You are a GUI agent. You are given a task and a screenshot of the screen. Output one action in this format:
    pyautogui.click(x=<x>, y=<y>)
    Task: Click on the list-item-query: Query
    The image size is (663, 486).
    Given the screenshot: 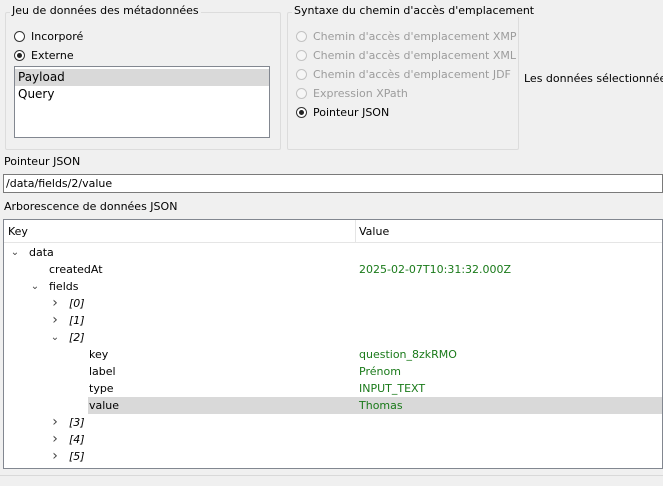 What is the action you would take?
    pyautogui.click(x=142, y=94)
    